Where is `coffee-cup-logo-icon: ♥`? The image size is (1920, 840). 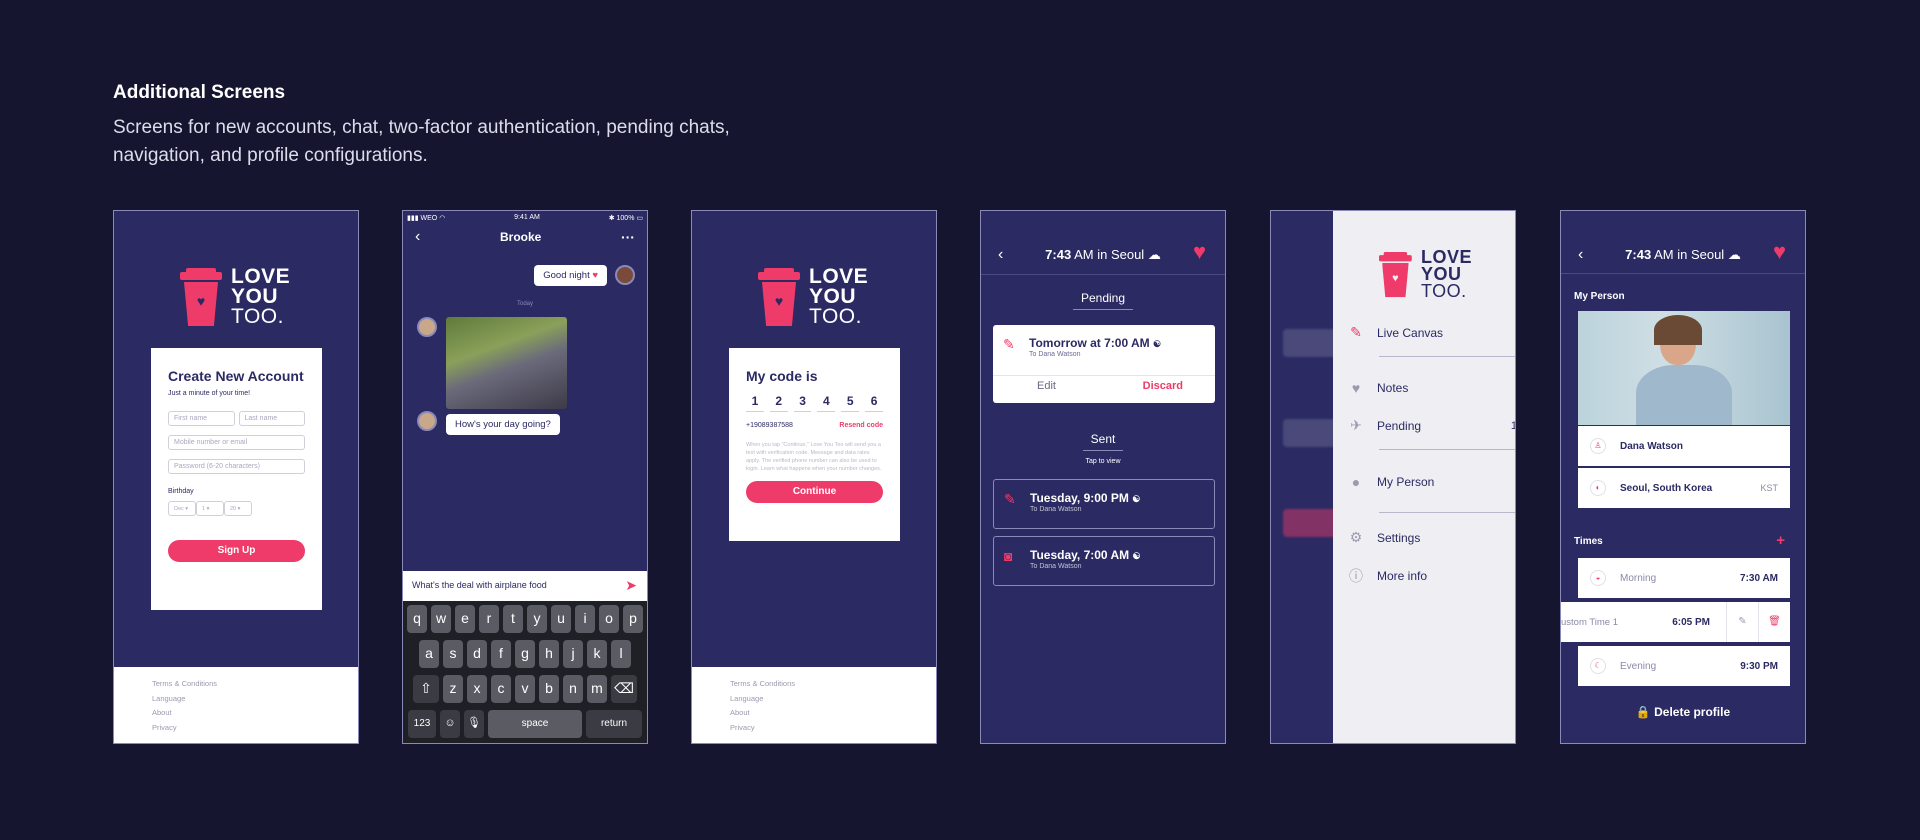
coffee-cup-logo-icon: ♥ is located at coordinates (779, 297).